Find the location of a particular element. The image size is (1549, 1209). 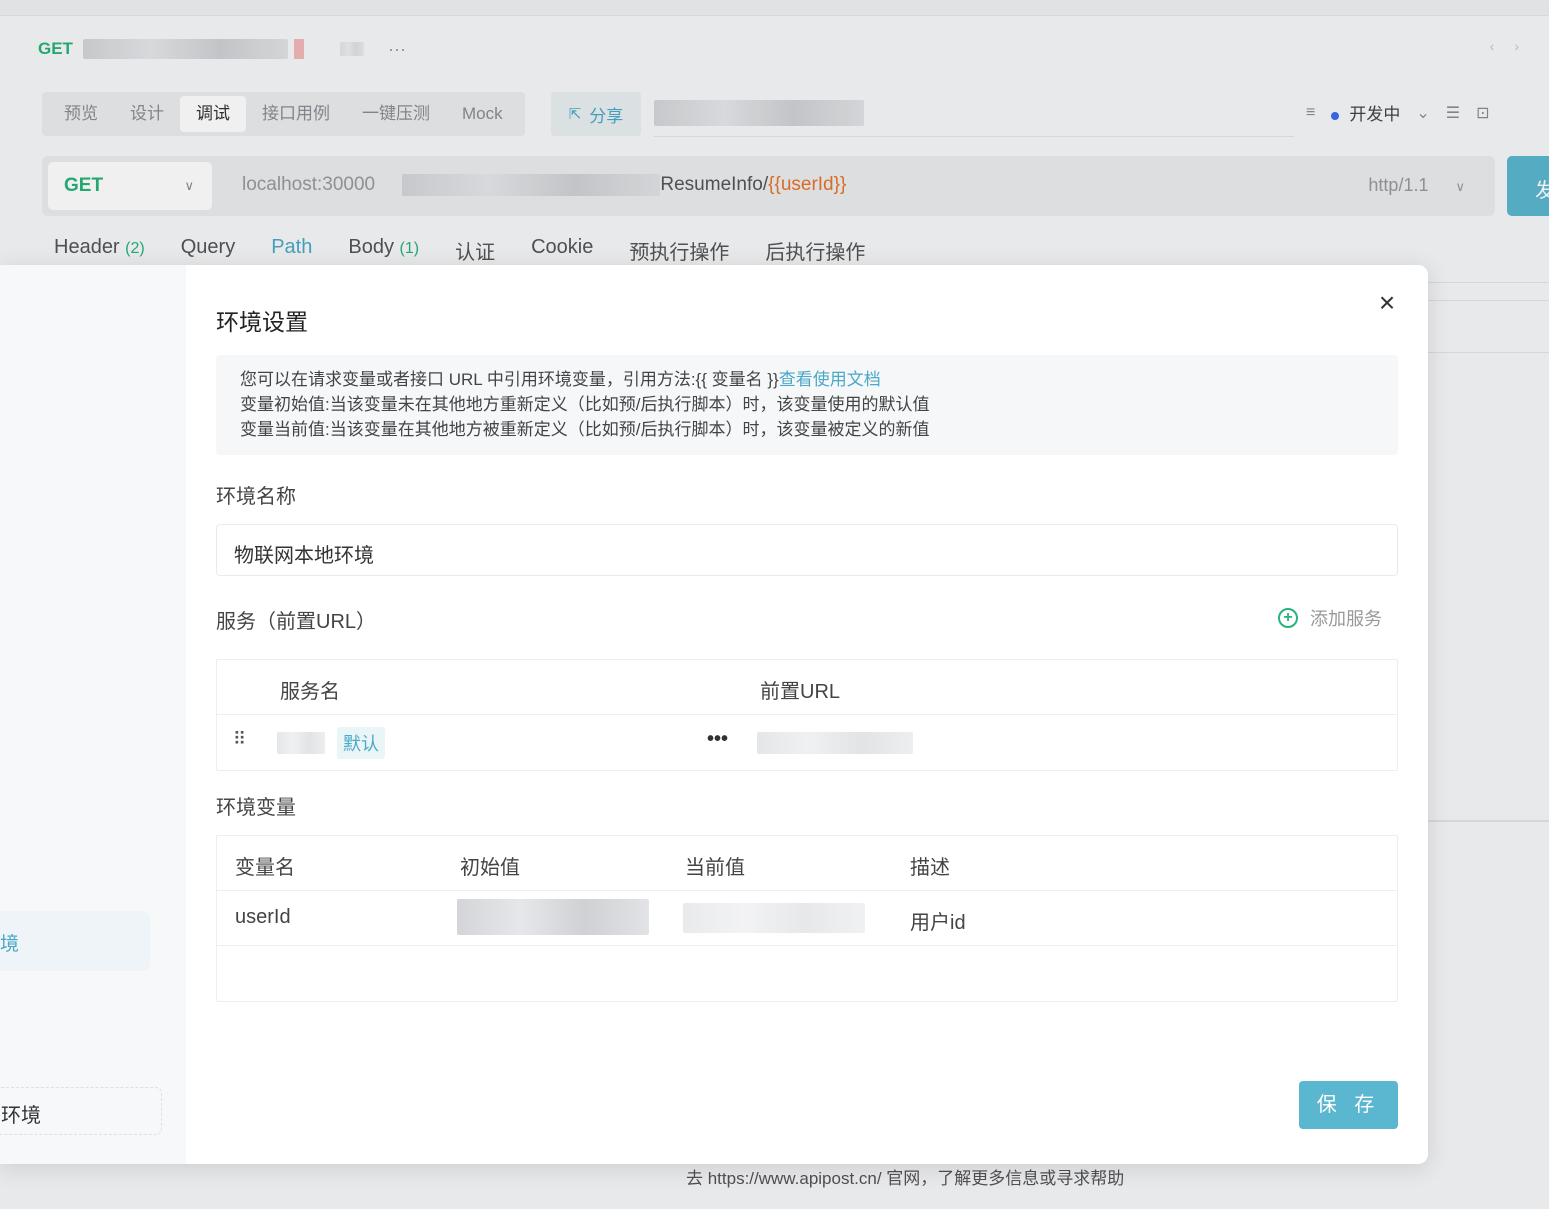

modal-title: 环境设置 is located at coordinates (262, 322).